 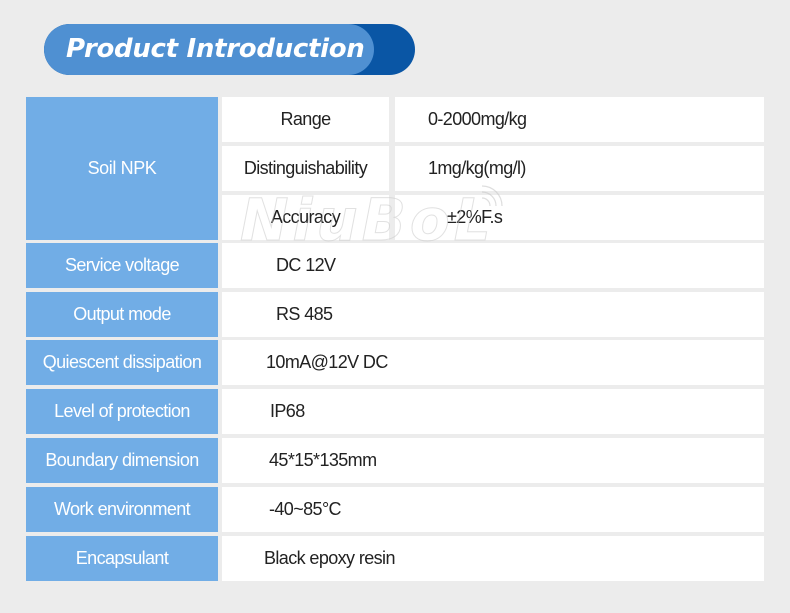 I want to click on value-quiescent-dissipation: 10mA@12V DC, so click(x=493, y=362).